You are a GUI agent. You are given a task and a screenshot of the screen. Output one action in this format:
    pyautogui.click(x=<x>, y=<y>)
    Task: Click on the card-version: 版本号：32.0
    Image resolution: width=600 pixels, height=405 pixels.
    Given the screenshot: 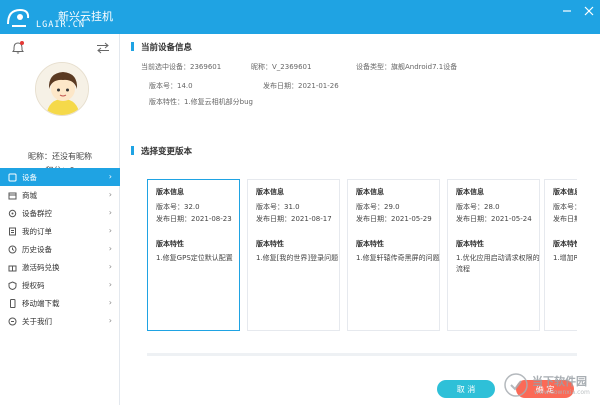 What is the action you would take?
    pyautogui.click(x=178, y=207)
    